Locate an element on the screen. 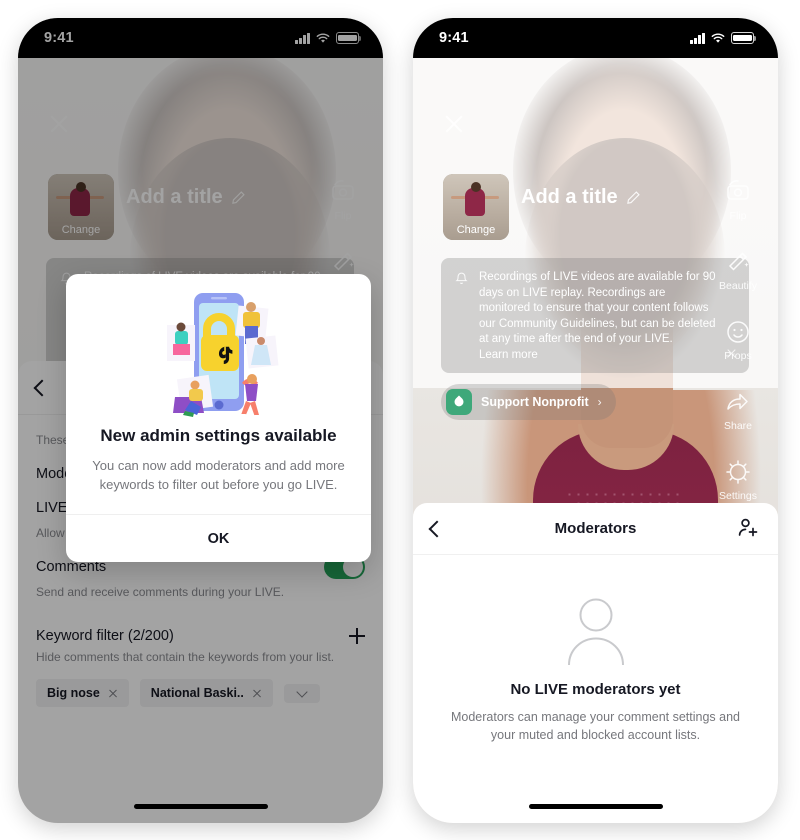 The image size is (800, 840). cellular-bars-icon is located at coordinates (697, 38).